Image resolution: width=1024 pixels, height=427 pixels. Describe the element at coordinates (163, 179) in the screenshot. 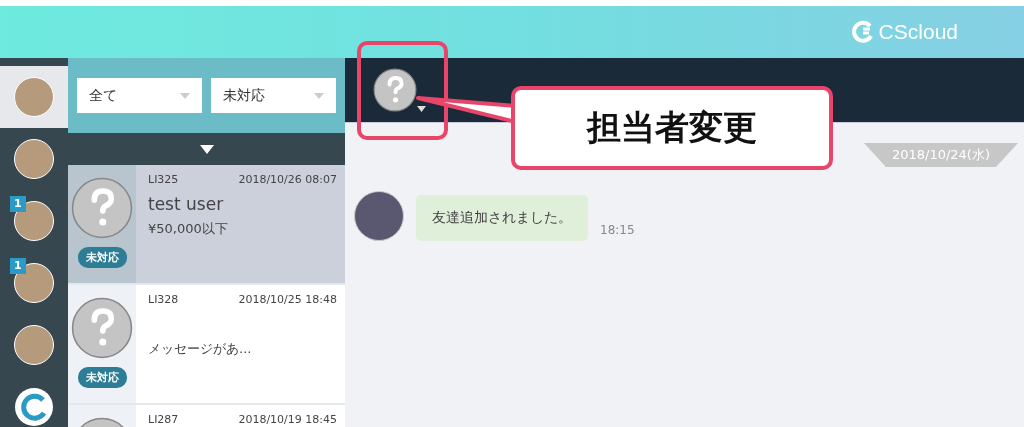

I see `conversation-id: LI325` at that location.